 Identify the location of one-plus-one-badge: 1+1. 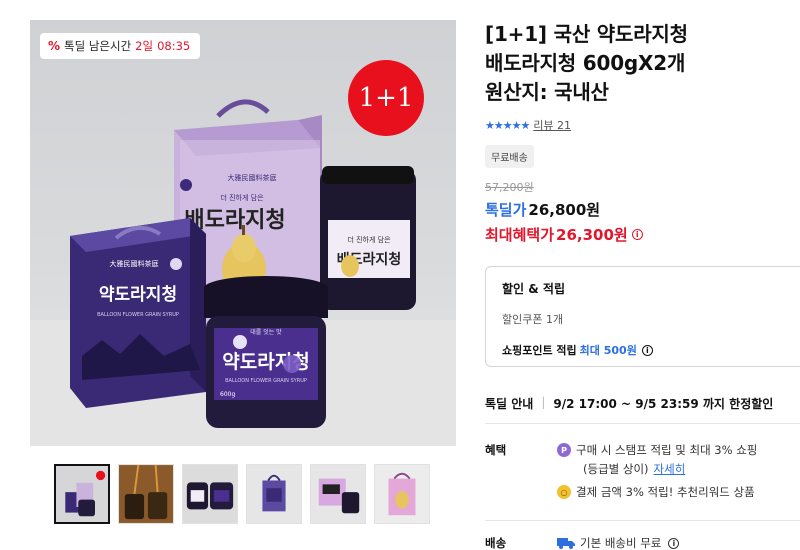
(386, 98).